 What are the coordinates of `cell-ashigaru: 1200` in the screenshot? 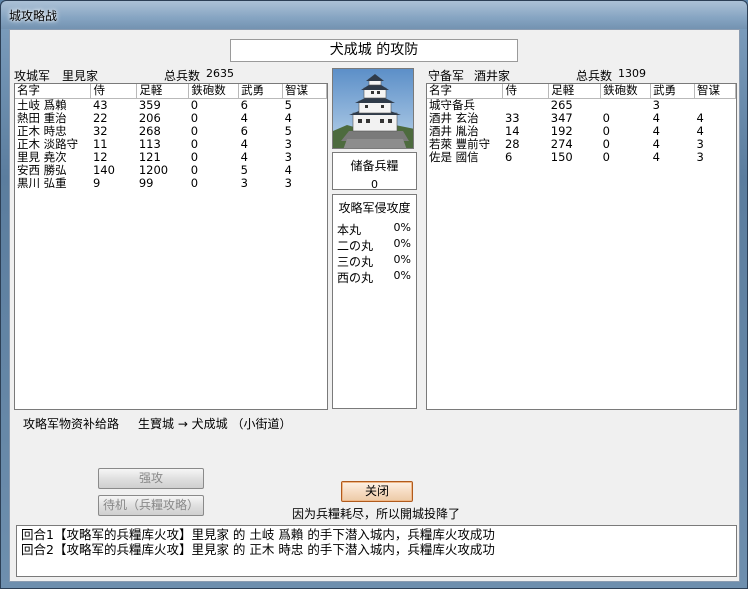 It's located at (153, 169).